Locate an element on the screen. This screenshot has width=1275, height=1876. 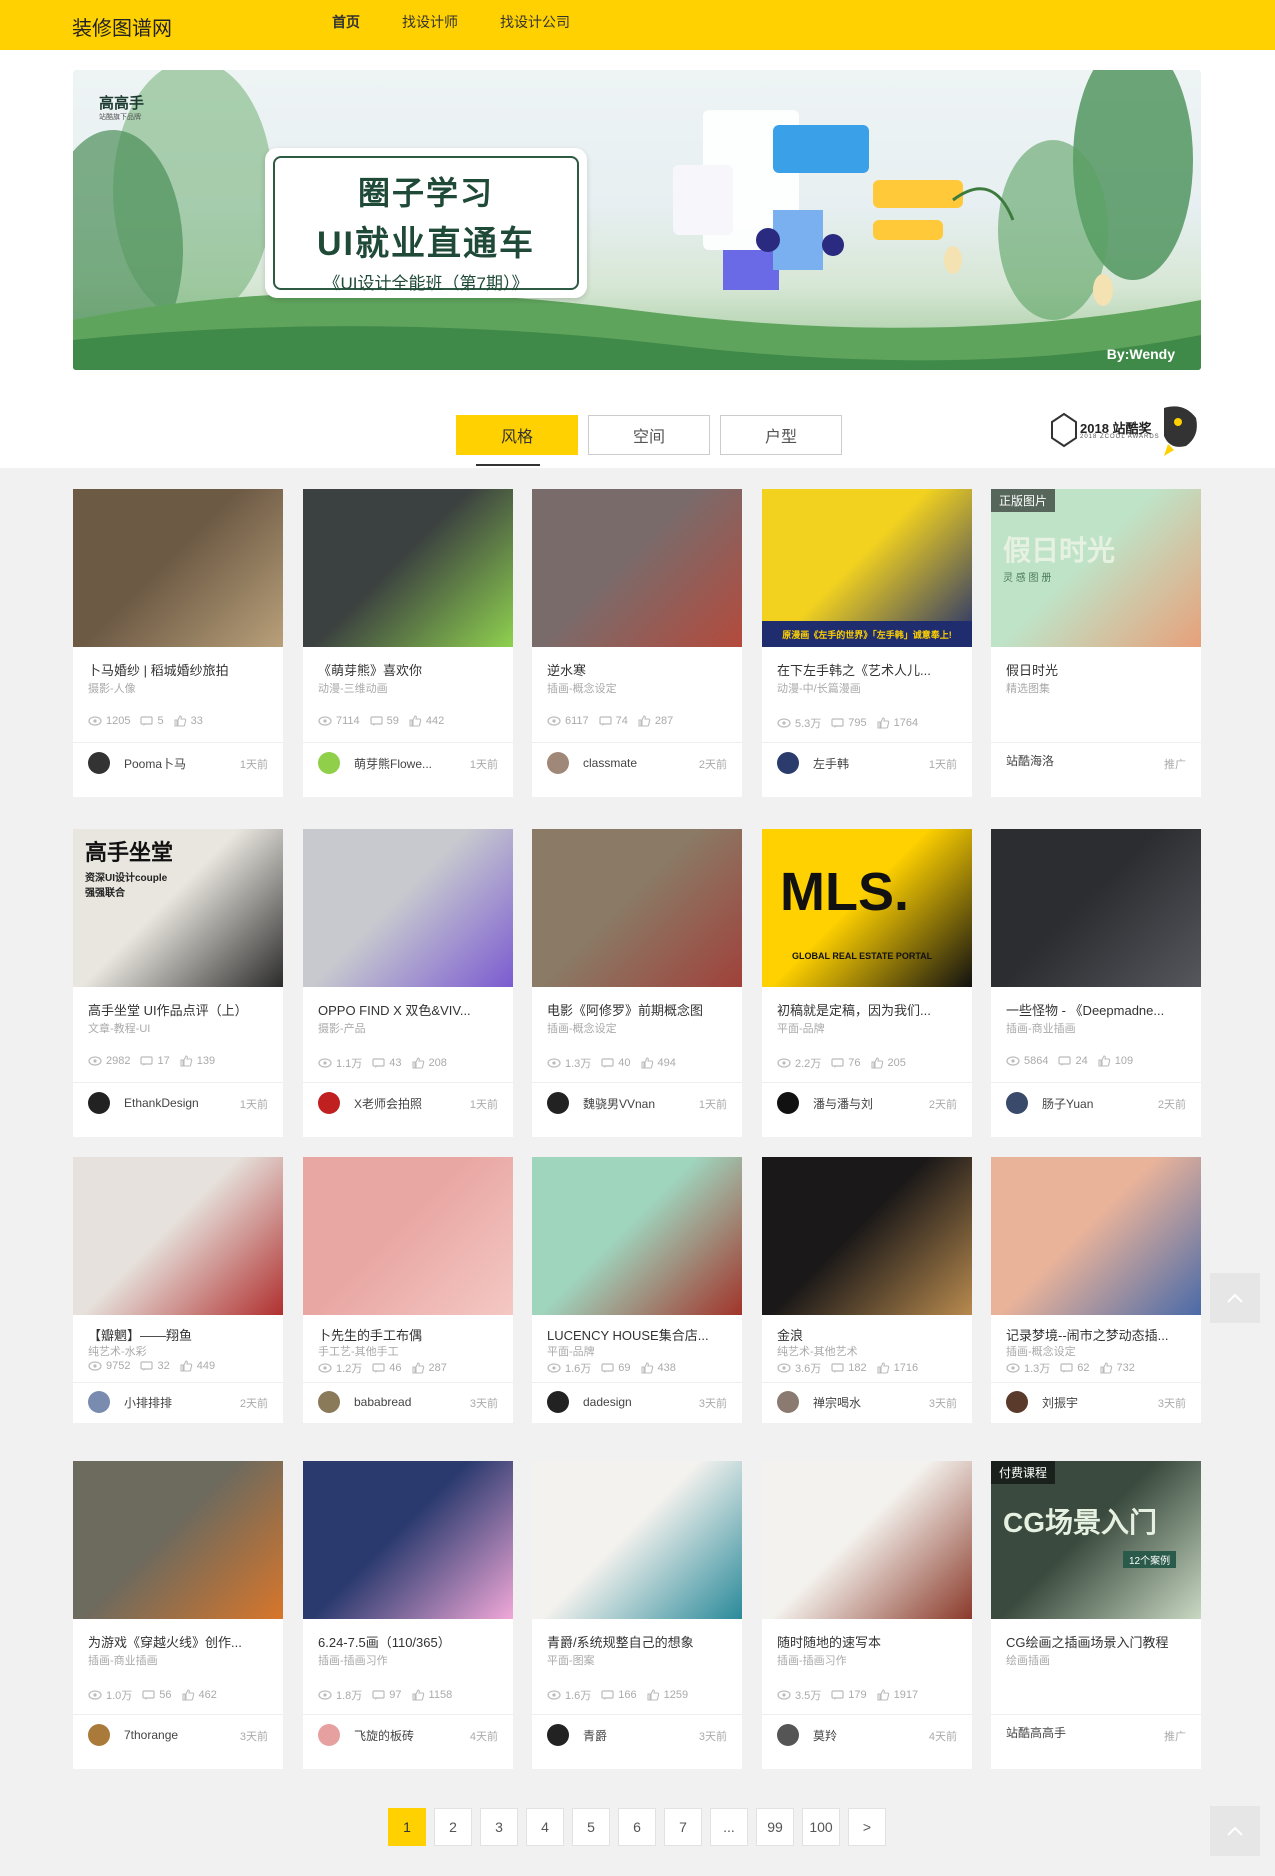
work-card: 金浪 纯艺术-其他艺术 3.6万 182 1716 禅宗喝水 3天前 is located at coordinates (867, 1290).